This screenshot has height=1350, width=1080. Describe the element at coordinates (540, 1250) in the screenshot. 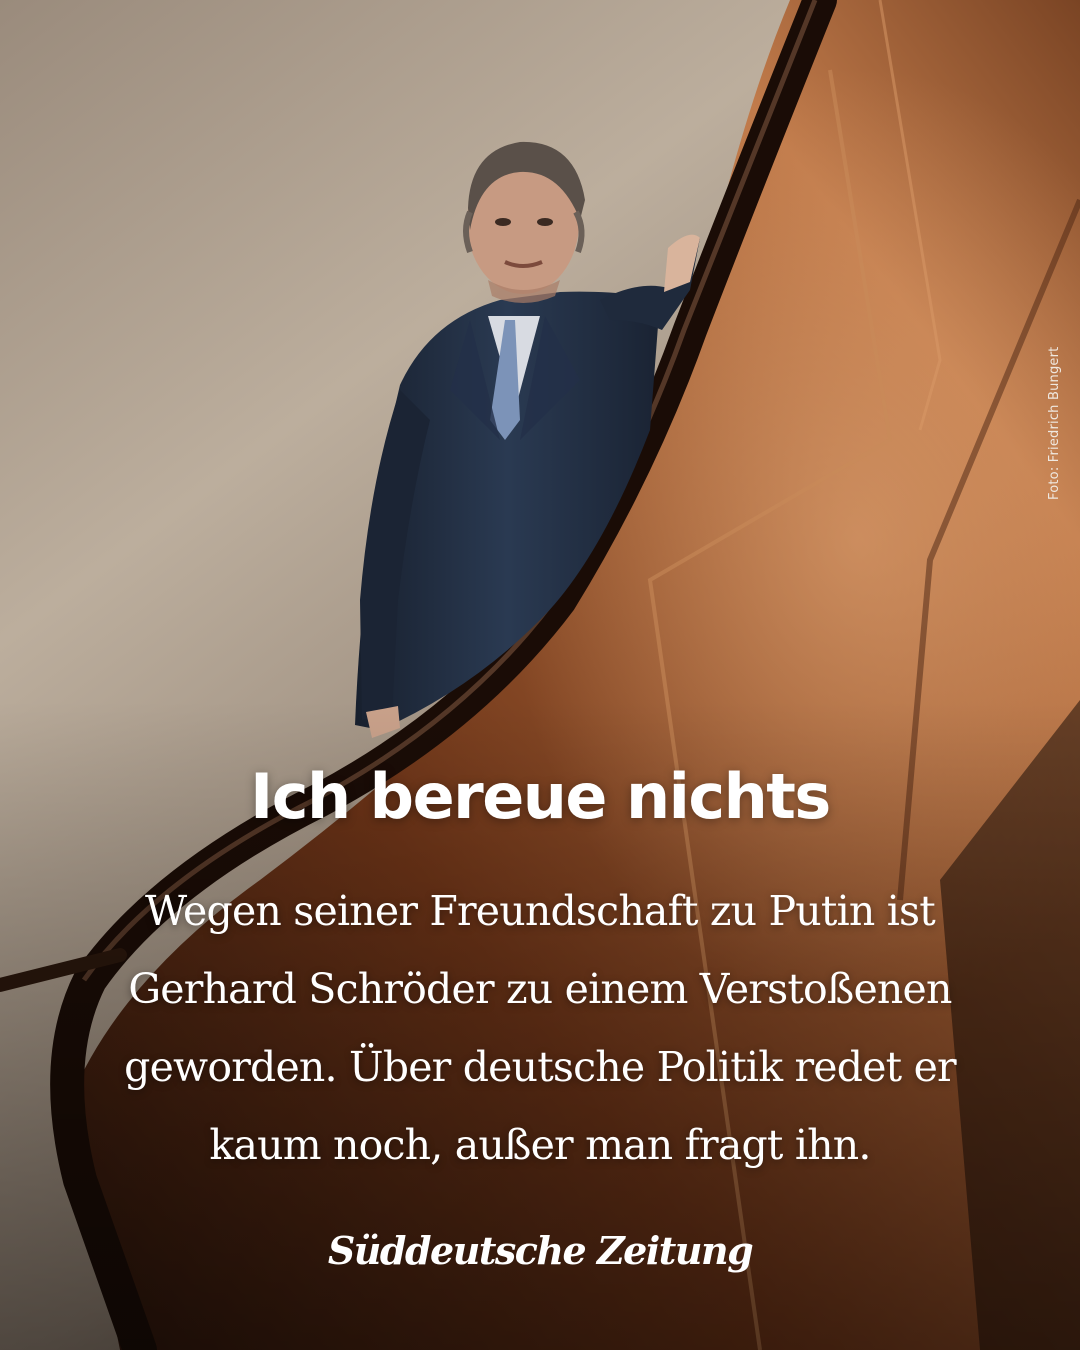

I see `brand-logo-sueddeutsche-zeitung: Süddeutsche Zeitung` at that location.